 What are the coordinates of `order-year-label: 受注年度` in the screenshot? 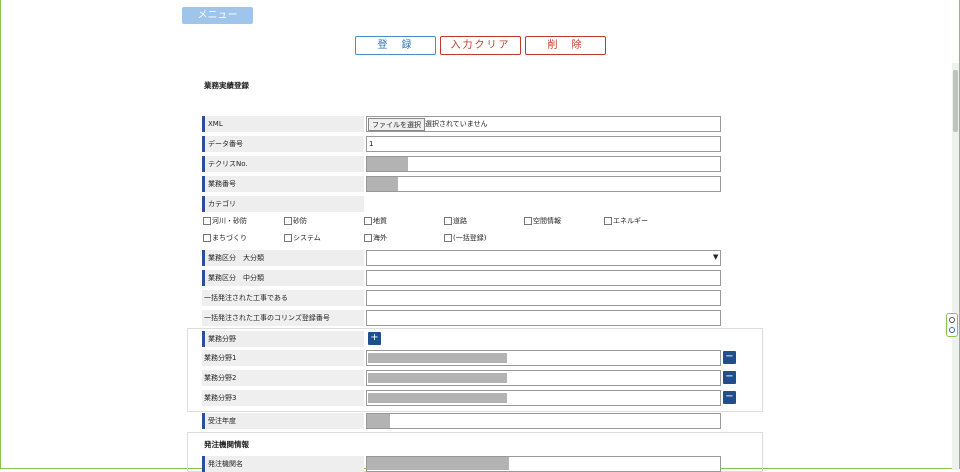 It's located at (283, 421).